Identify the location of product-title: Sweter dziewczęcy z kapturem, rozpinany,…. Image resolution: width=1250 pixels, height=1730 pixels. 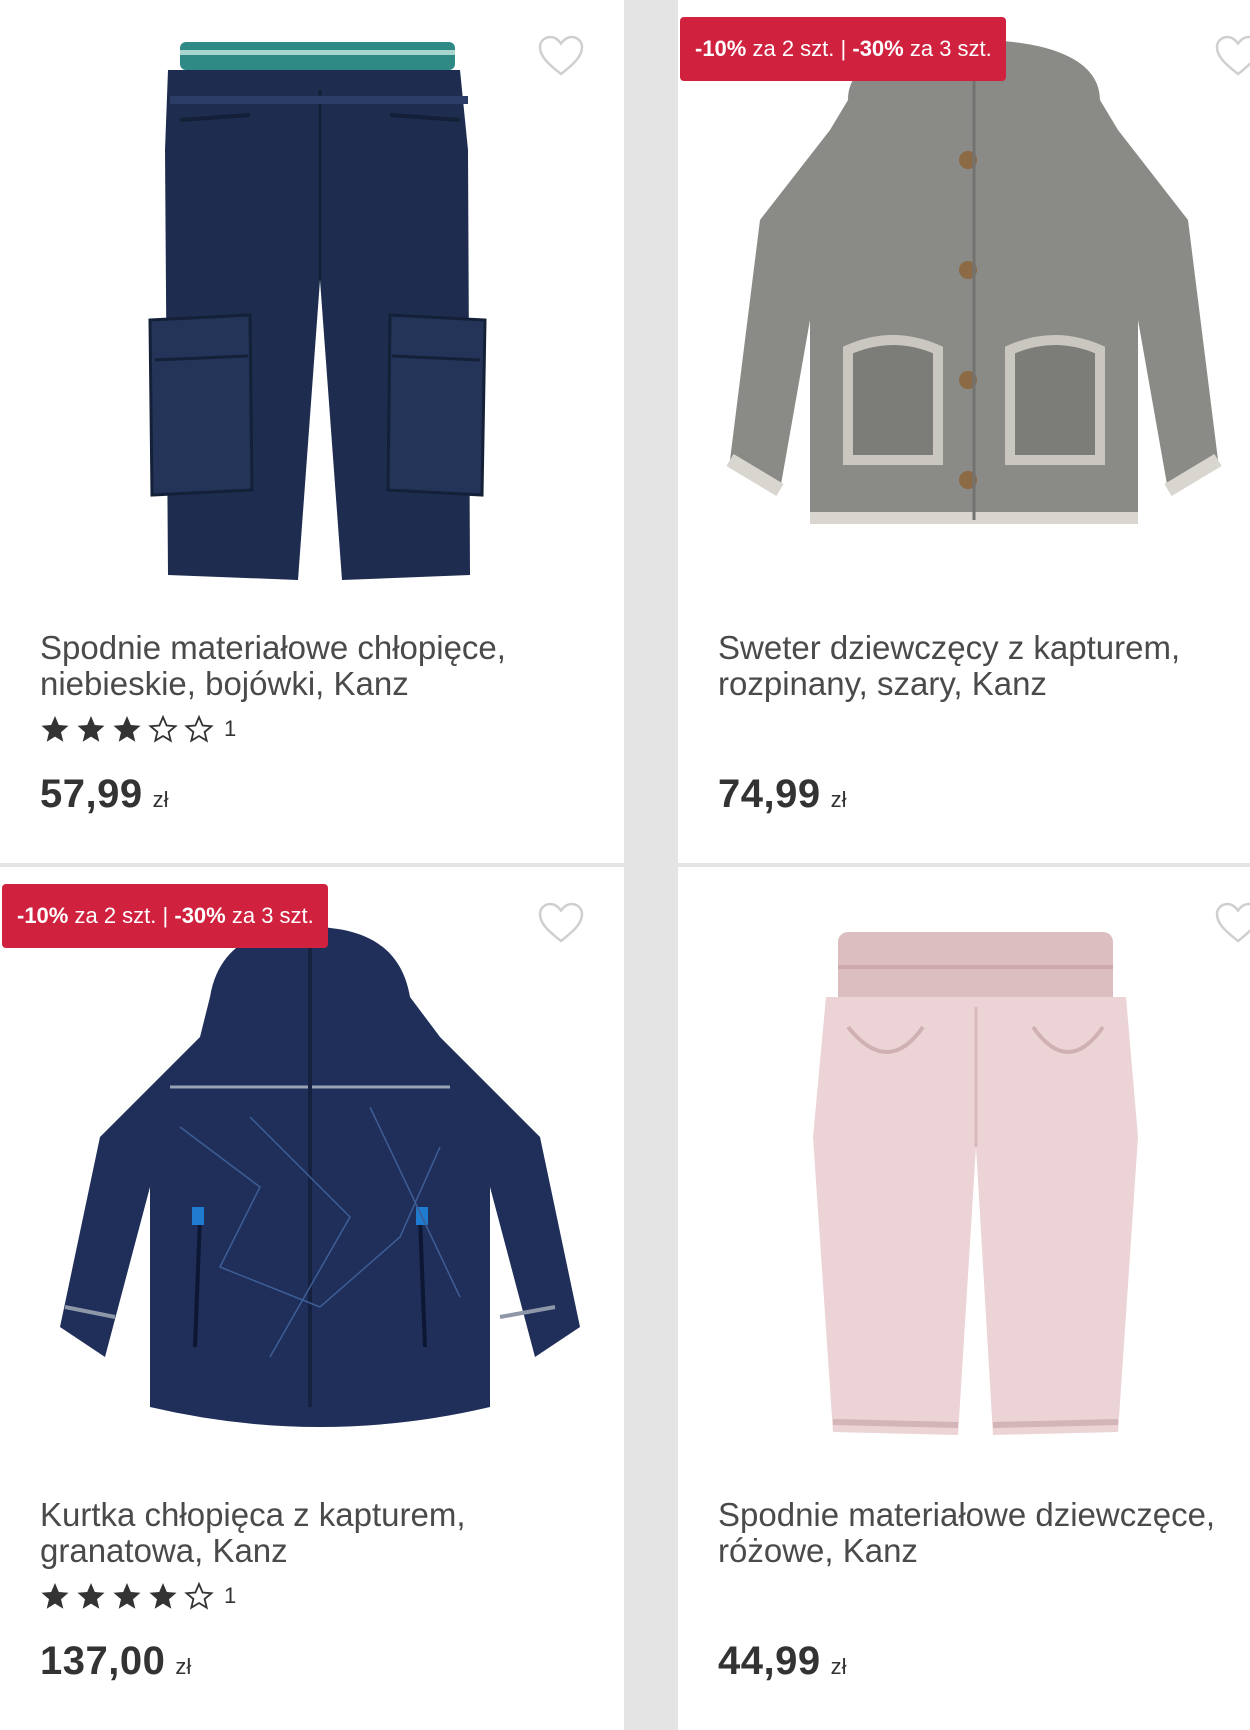
(983, 666).